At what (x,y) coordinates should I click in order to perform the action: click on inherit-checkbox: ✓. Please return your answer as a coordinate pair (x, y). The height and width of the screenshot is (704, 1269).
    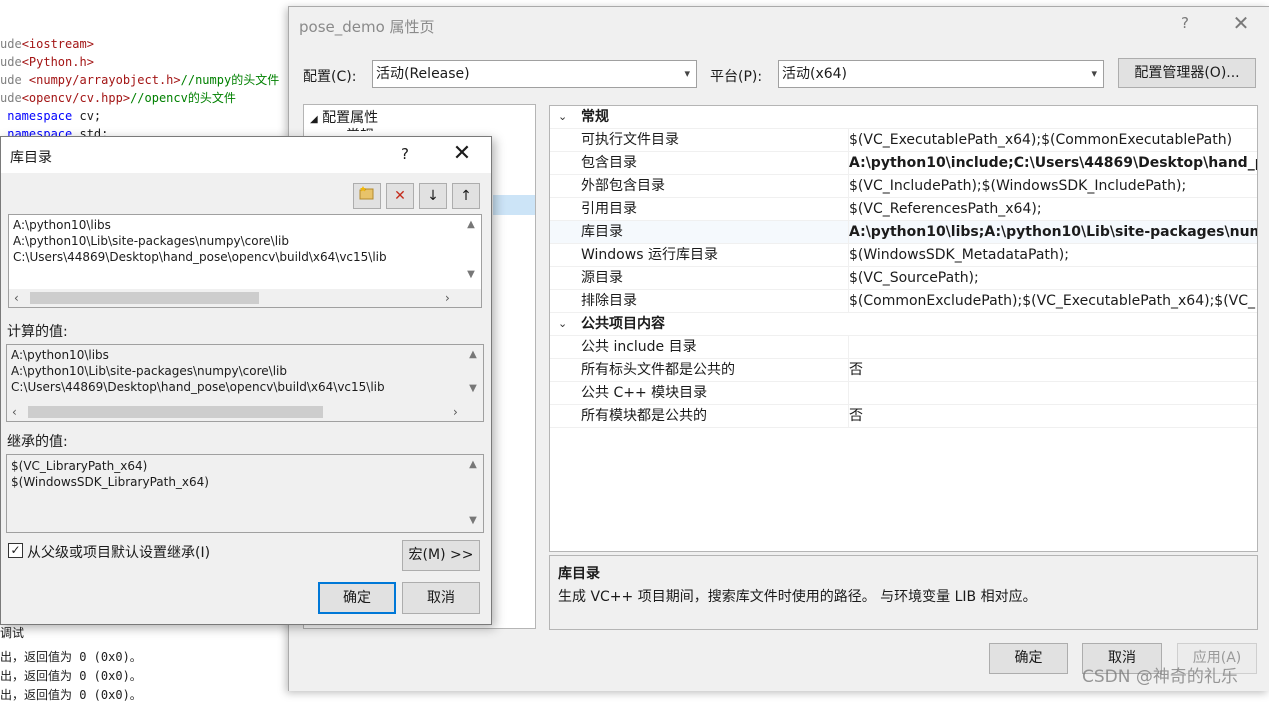
    Looking at the image, I should click on (15, 550).